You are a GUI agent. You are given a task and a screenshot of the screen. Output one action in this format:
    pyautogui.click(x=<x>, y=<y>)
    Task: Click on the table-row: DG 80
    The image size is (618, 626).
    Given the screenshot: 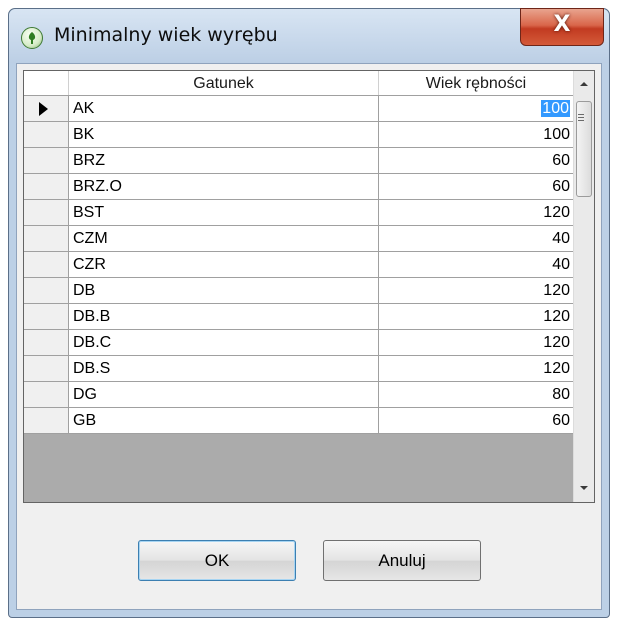 What is the action you would take?
    pyautogui.click(x=299, y=395)
    